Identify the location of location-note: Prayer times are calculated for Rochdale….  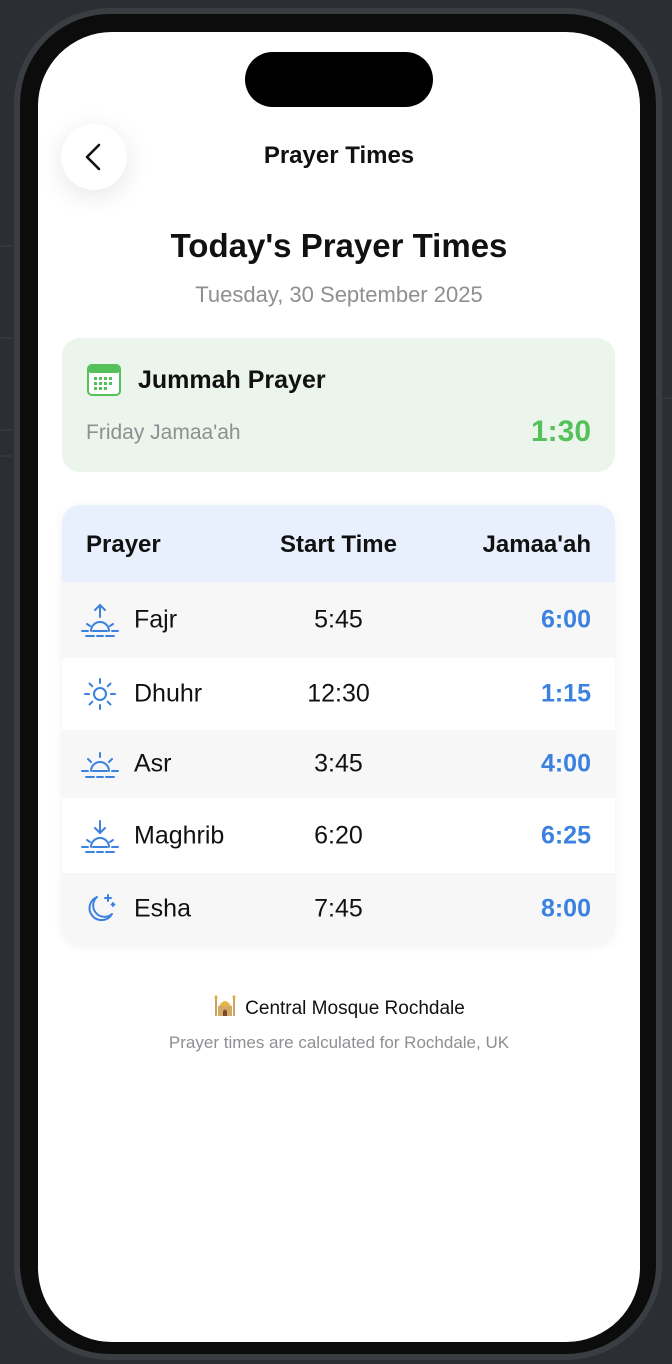
(339, 1042).